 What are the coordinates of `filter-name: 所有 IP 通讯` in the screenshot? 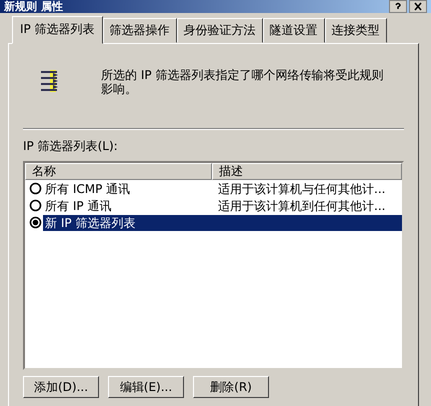 It's located at (127, 206).